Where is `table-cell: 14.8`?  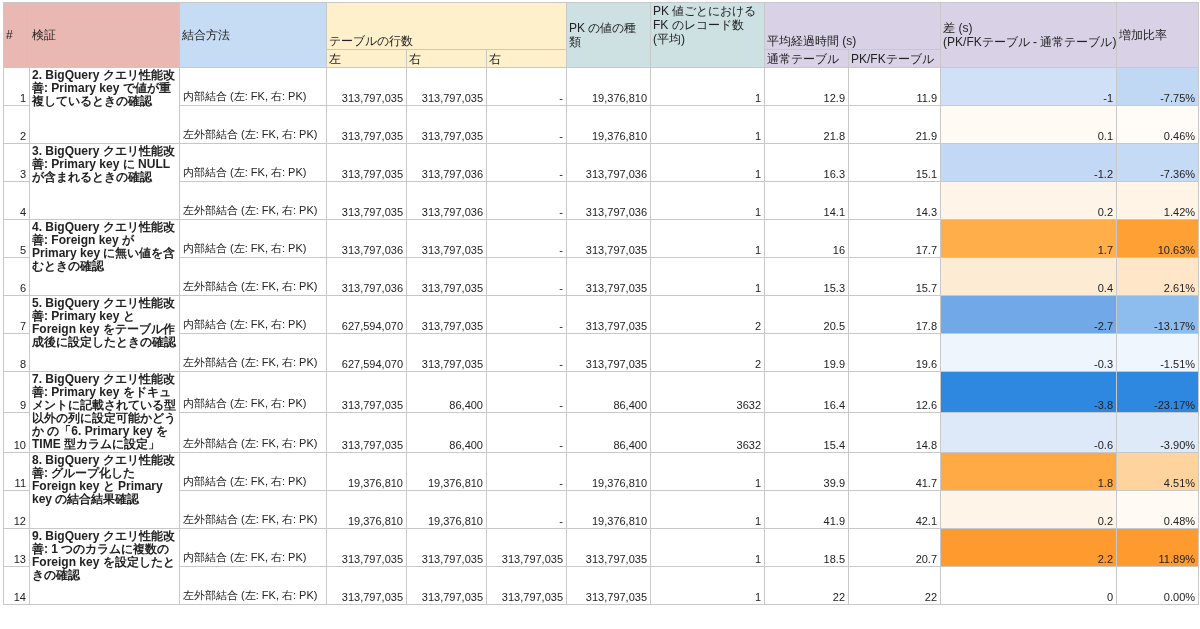 table-cell: 14.8 is located at coordinates (894, 432).